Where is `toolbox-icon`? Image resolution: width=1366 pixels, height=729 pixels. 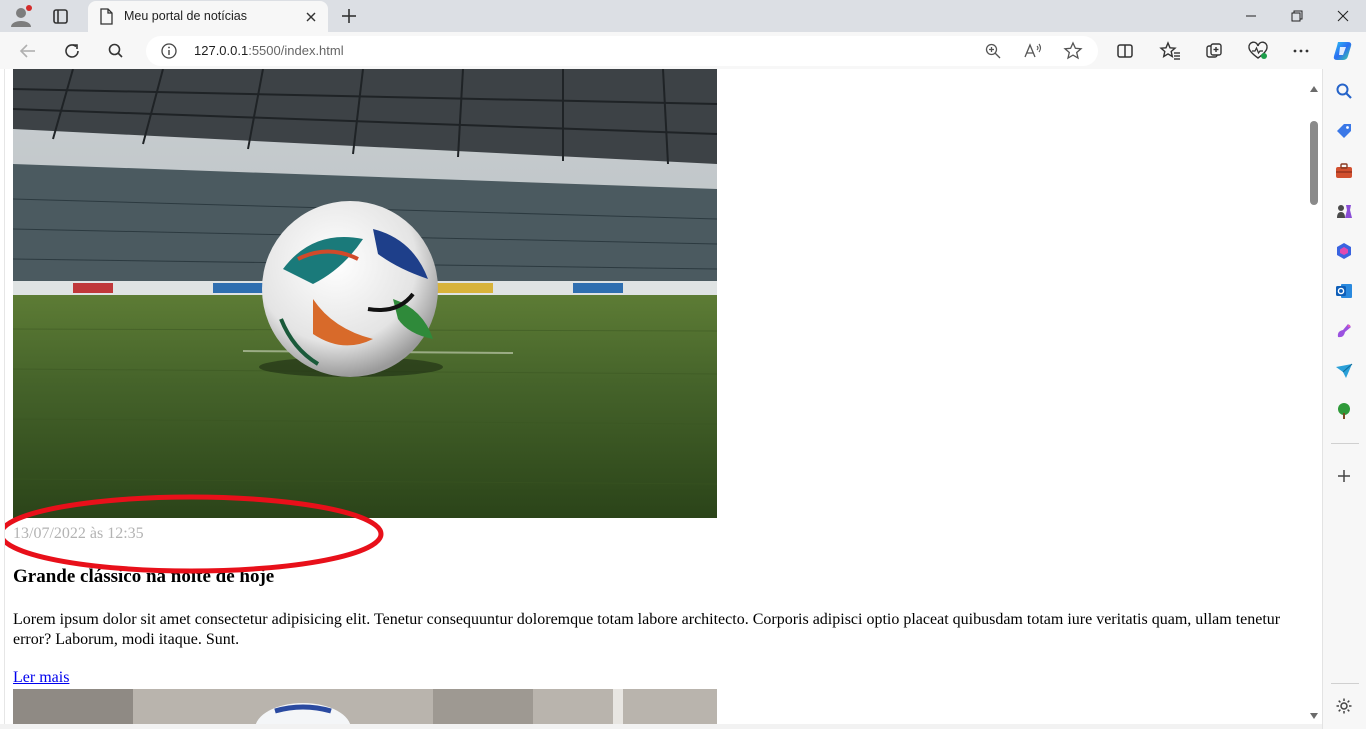
toolbox-icon is located at coordinates (1344, 171).